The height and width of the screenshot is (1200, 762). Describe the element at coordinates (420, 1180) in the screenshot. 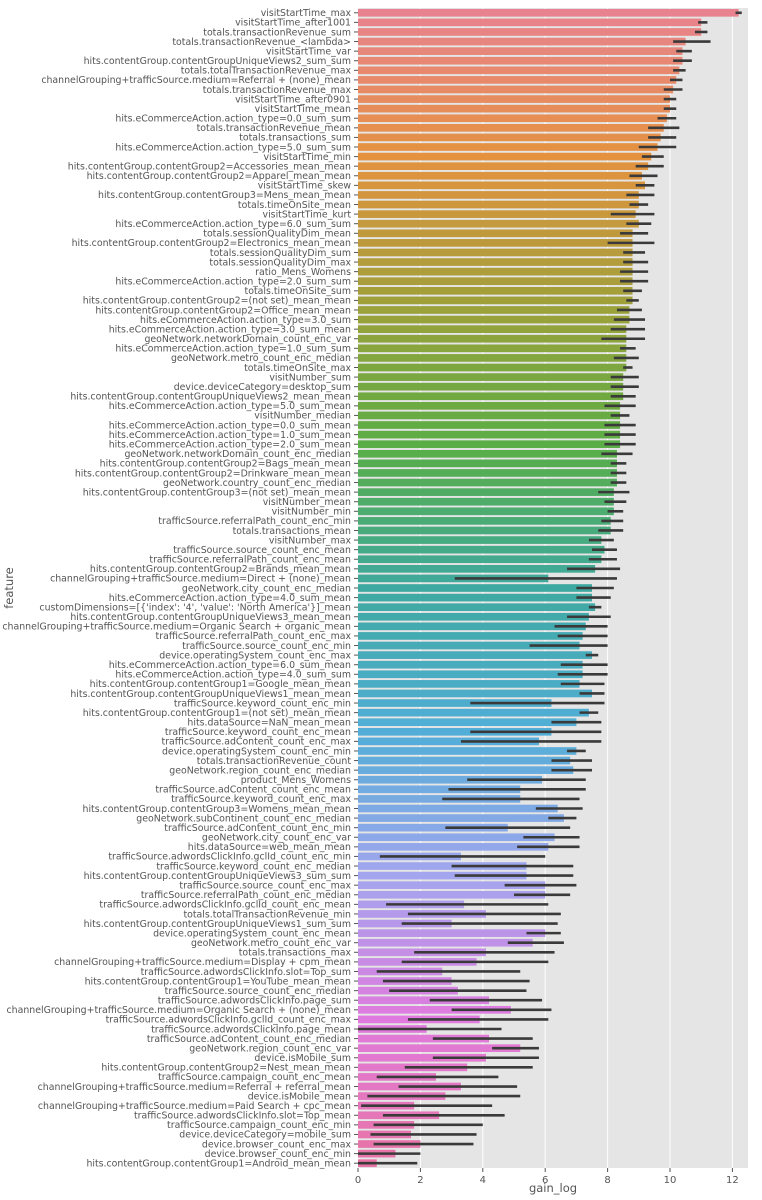

I see `x-tick-label: 2` at that location.